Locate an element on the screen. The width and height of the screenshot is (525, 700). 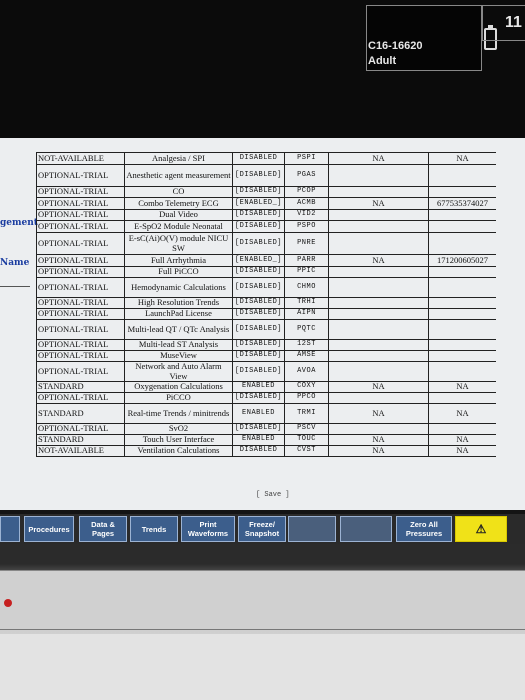
code-cell: CVST is located at coordinates (306, 451).